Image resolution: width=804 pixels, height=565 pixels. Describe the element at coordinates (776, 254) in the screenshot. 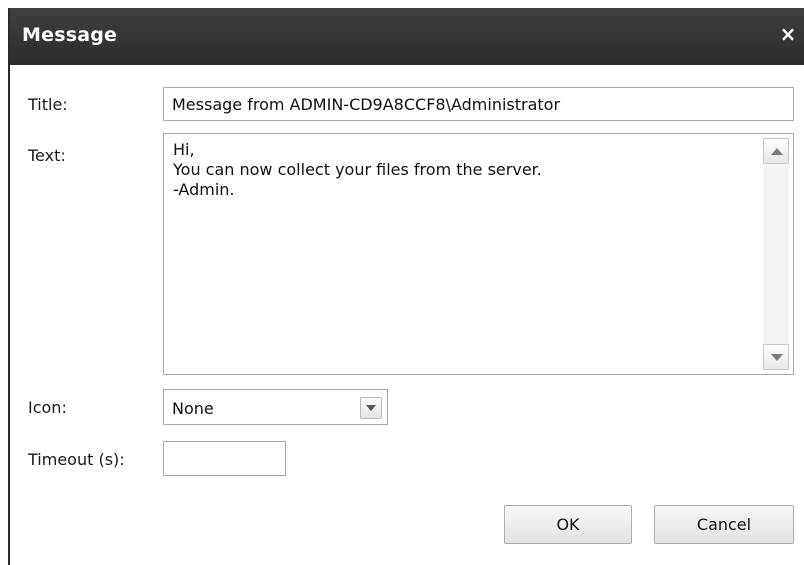

I see `vertical-scrollbar` at that location.